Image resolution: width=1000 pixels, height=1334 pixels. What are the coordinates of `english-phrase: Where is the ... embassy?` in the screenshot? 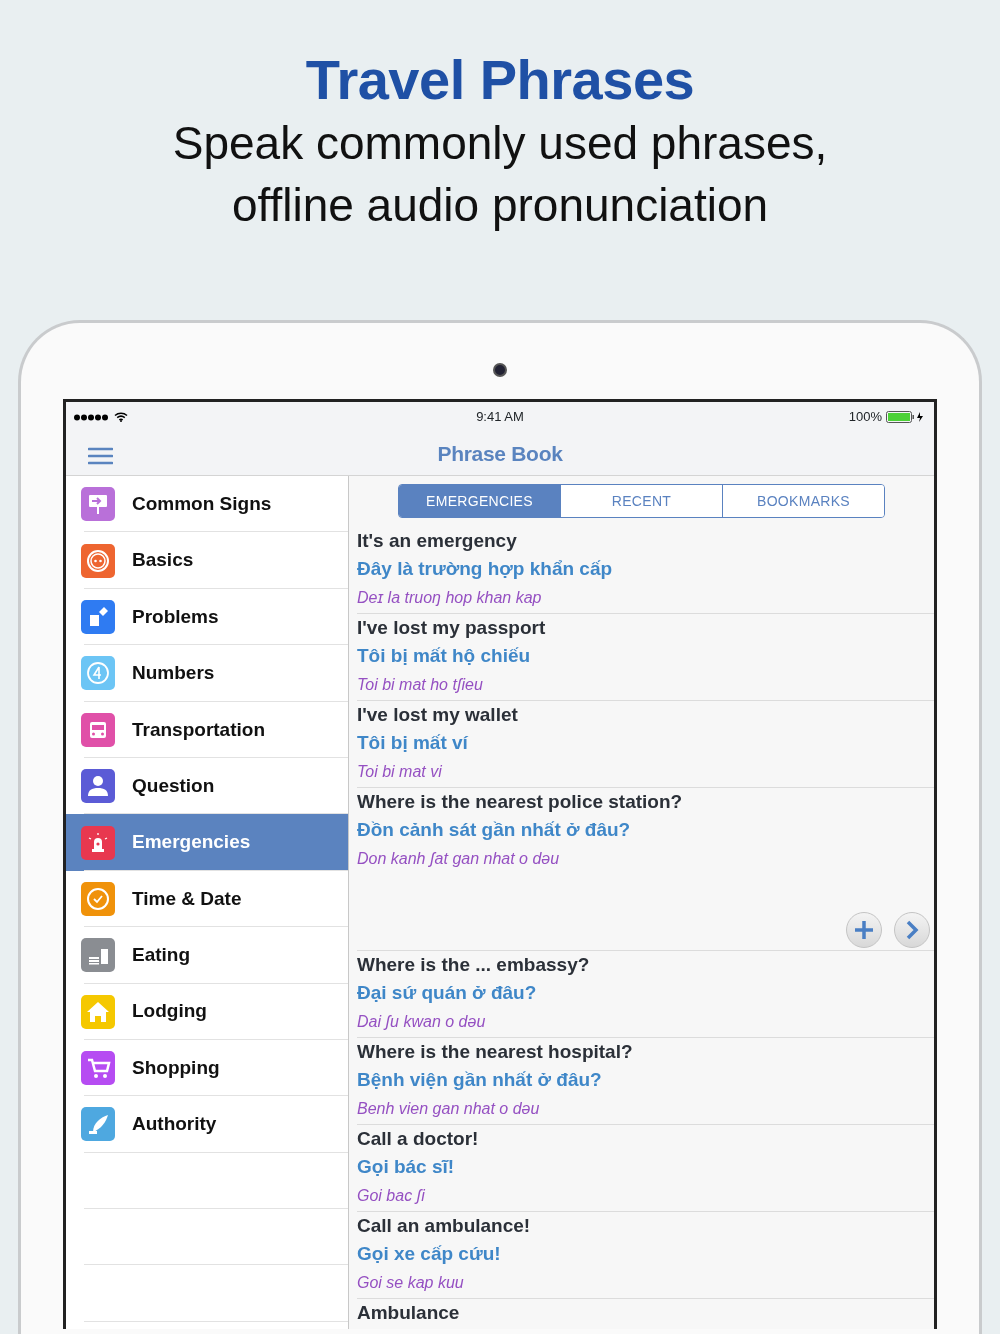 It's located at (474, 965).